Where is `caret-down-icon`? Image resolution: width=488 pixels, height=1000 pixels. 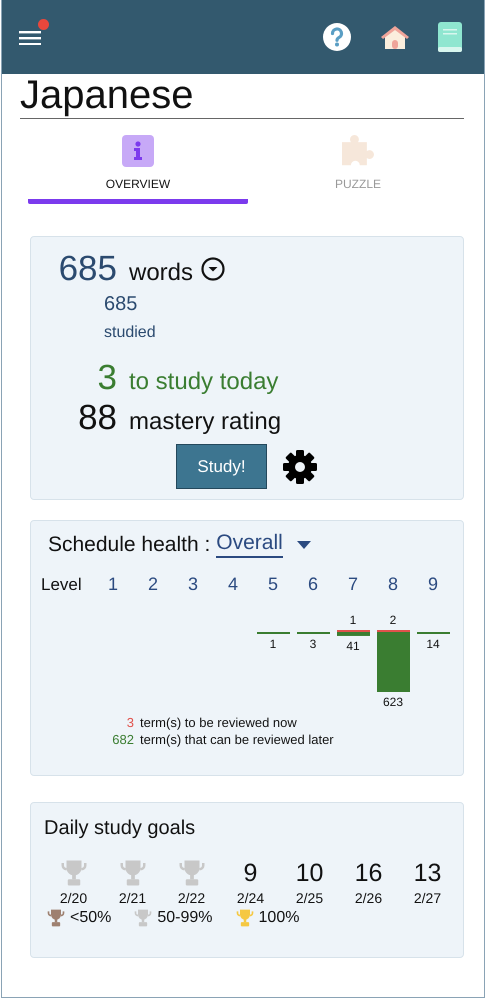 caret-down-icon is located at coordinates (303, 544).